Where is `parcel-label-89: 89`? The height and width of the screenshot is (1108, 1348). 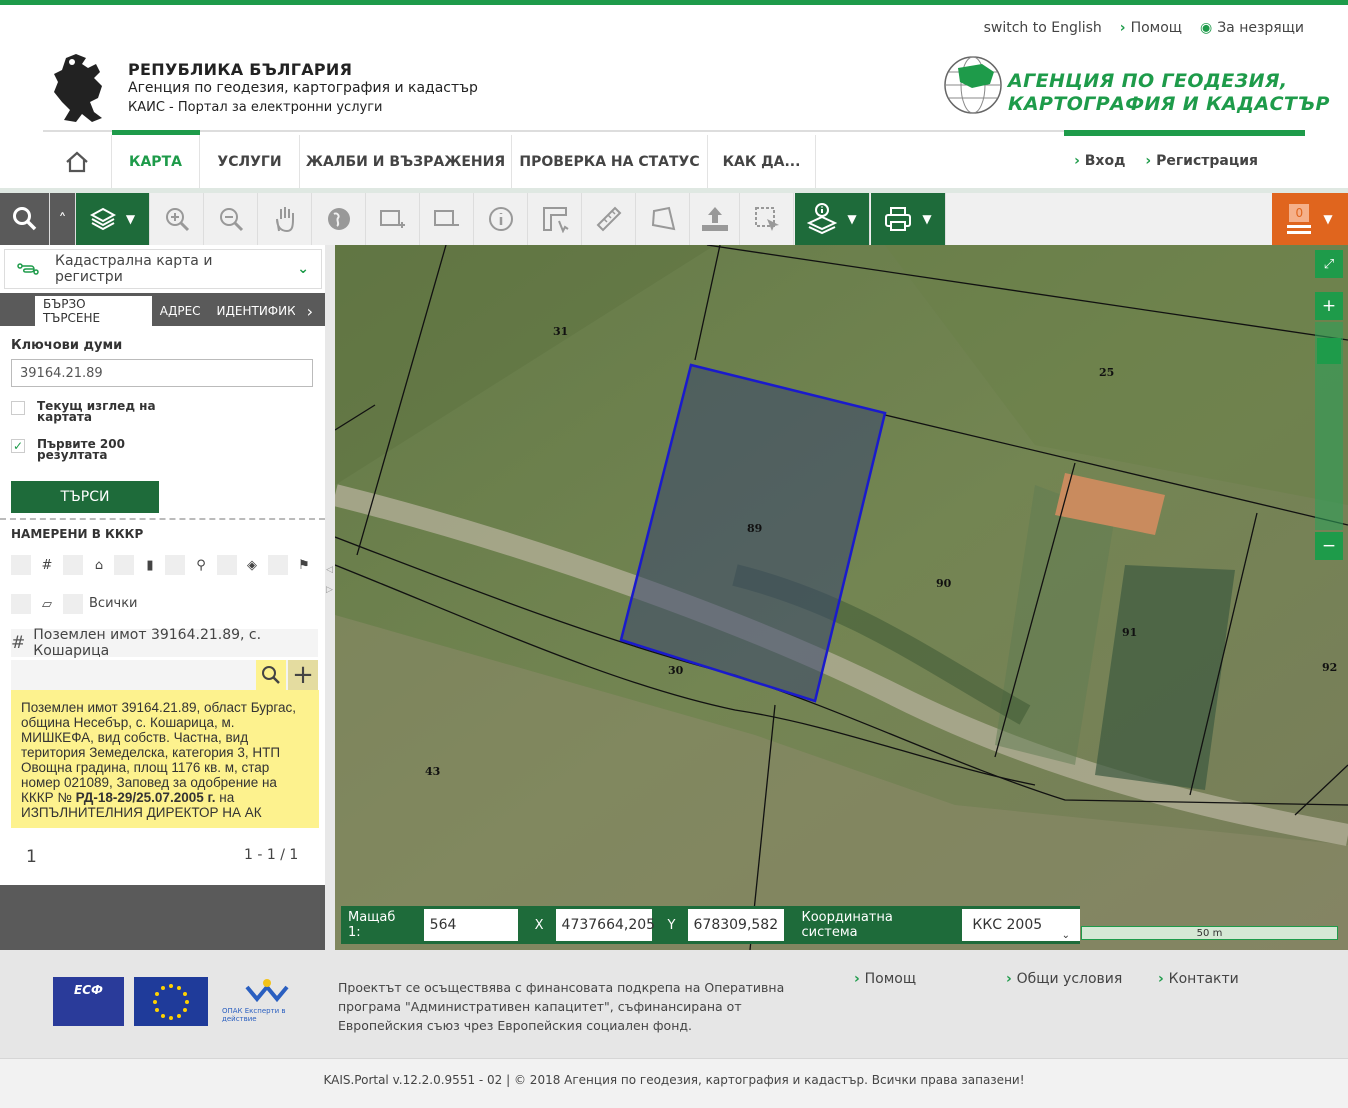 parcel-label-89: 89 is located at coordinates (754, 528).